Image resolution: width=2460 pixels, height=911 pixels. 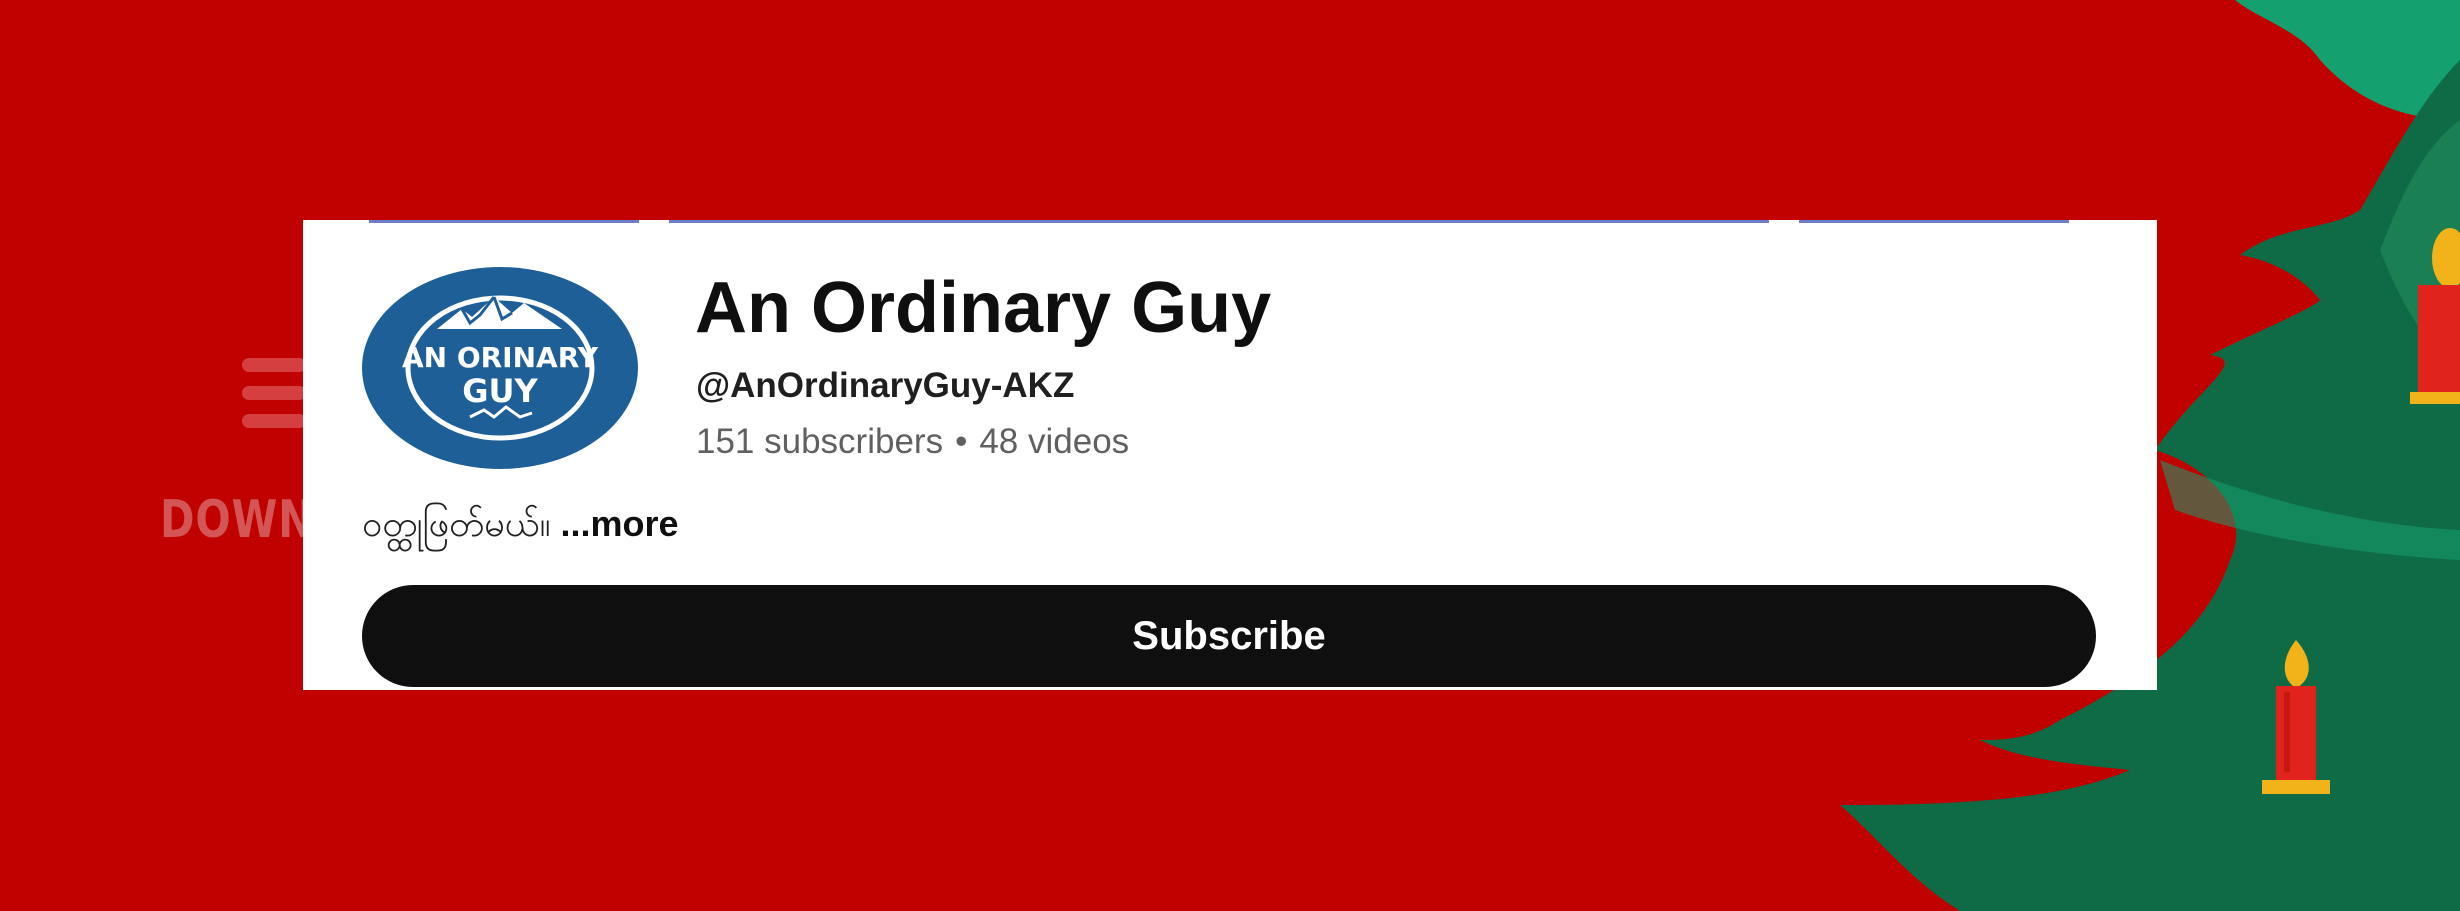 I want to click on card-top-tabs-line, so click(x=1231, y=221).